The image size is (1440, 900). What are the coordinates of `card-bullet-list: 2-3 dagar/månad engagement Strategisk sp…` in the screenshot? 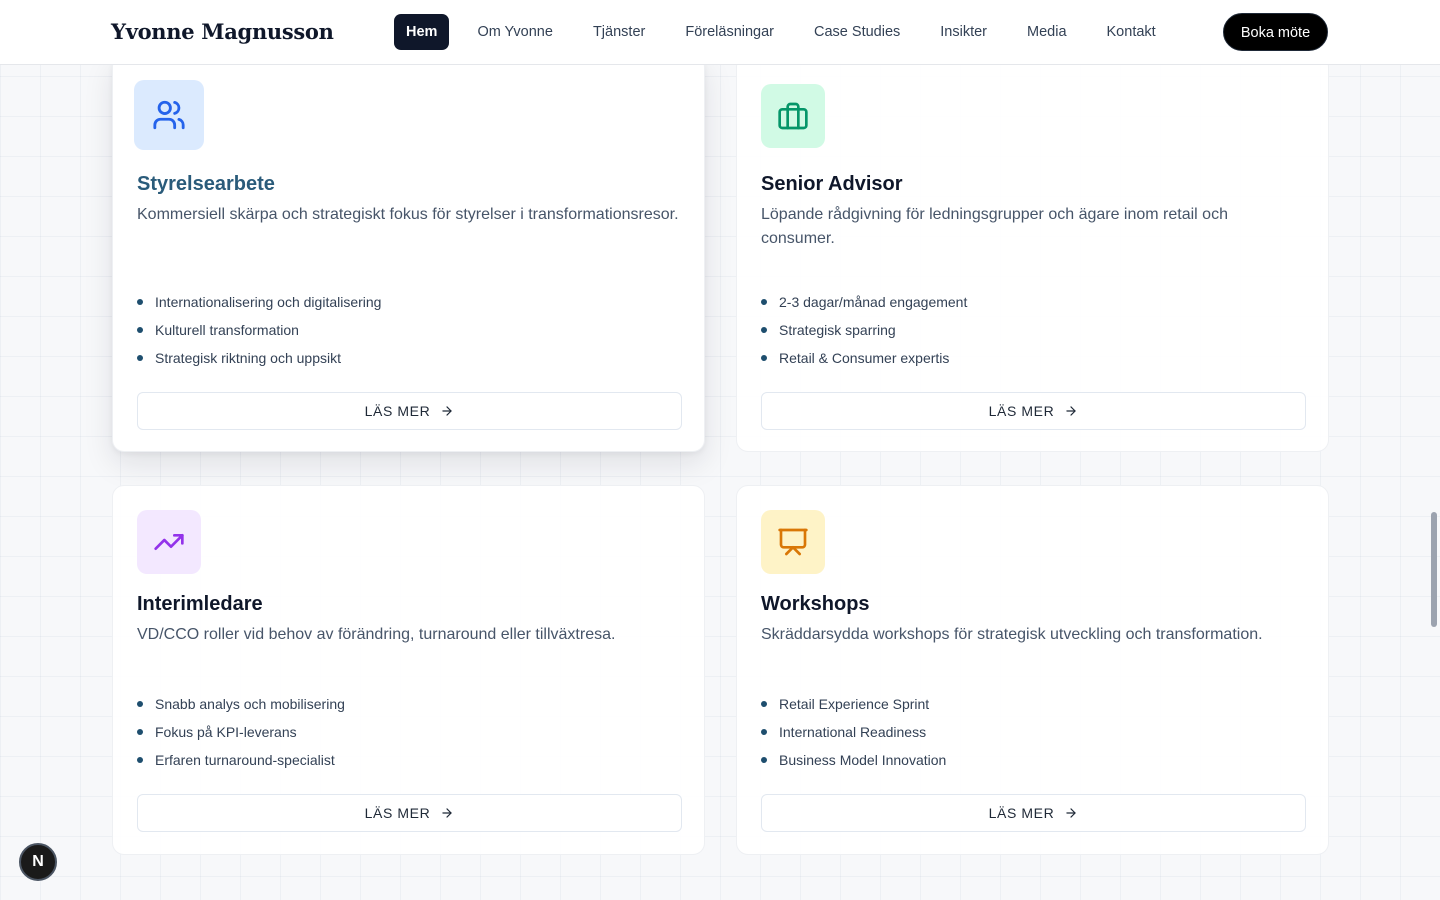 It's located at (864, 330).